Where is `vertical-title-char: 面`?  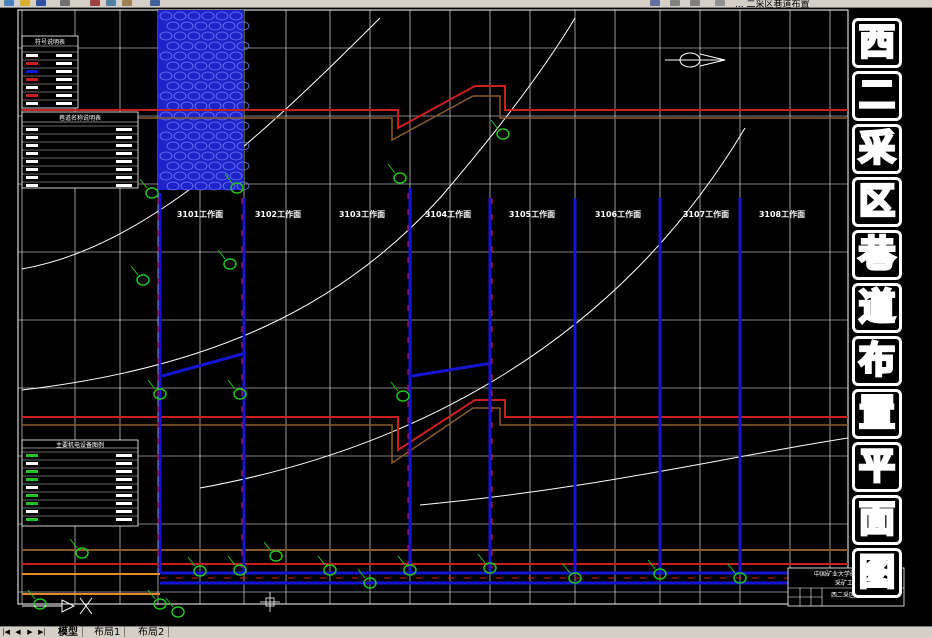 vertical-title-char: 面 is located at coordinates (877, 520).